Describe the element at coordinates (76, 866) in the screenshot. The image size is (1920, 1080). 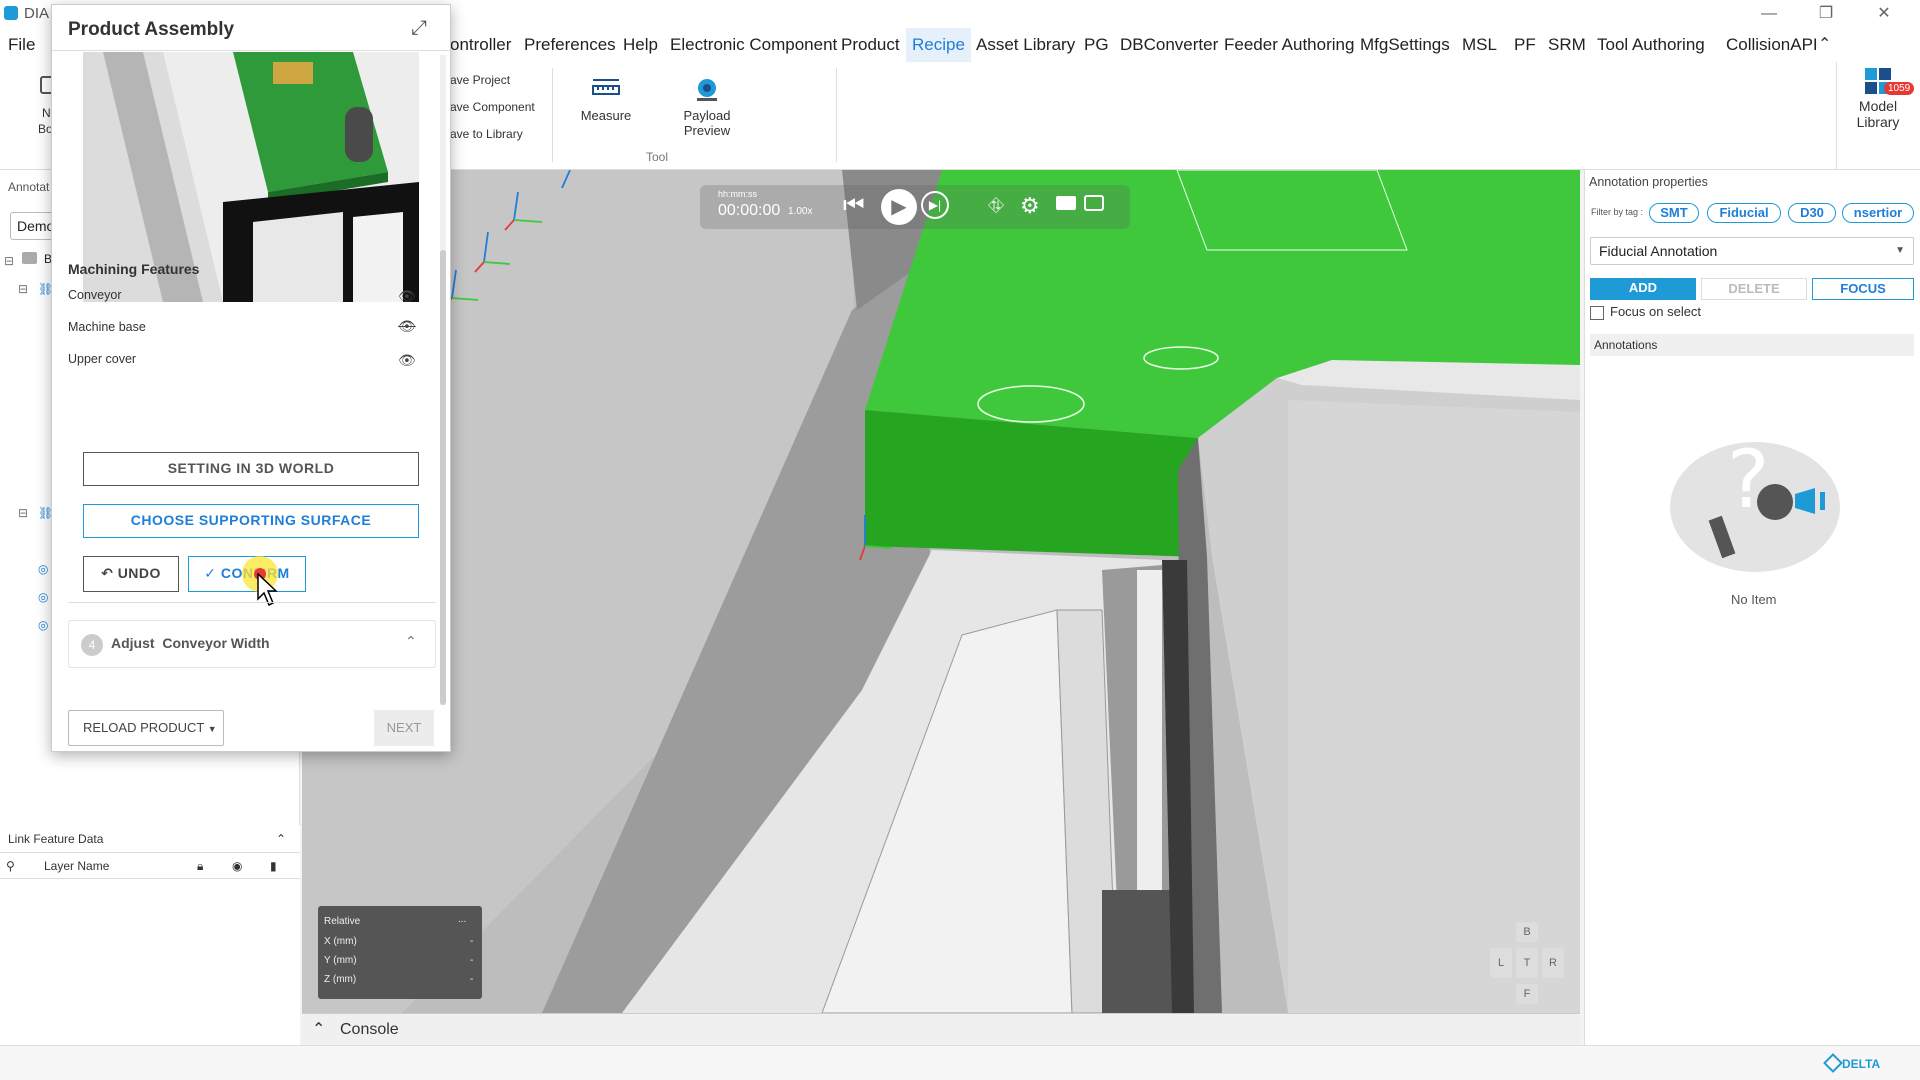
I see `layer-name-column: Layer Name` at that location.